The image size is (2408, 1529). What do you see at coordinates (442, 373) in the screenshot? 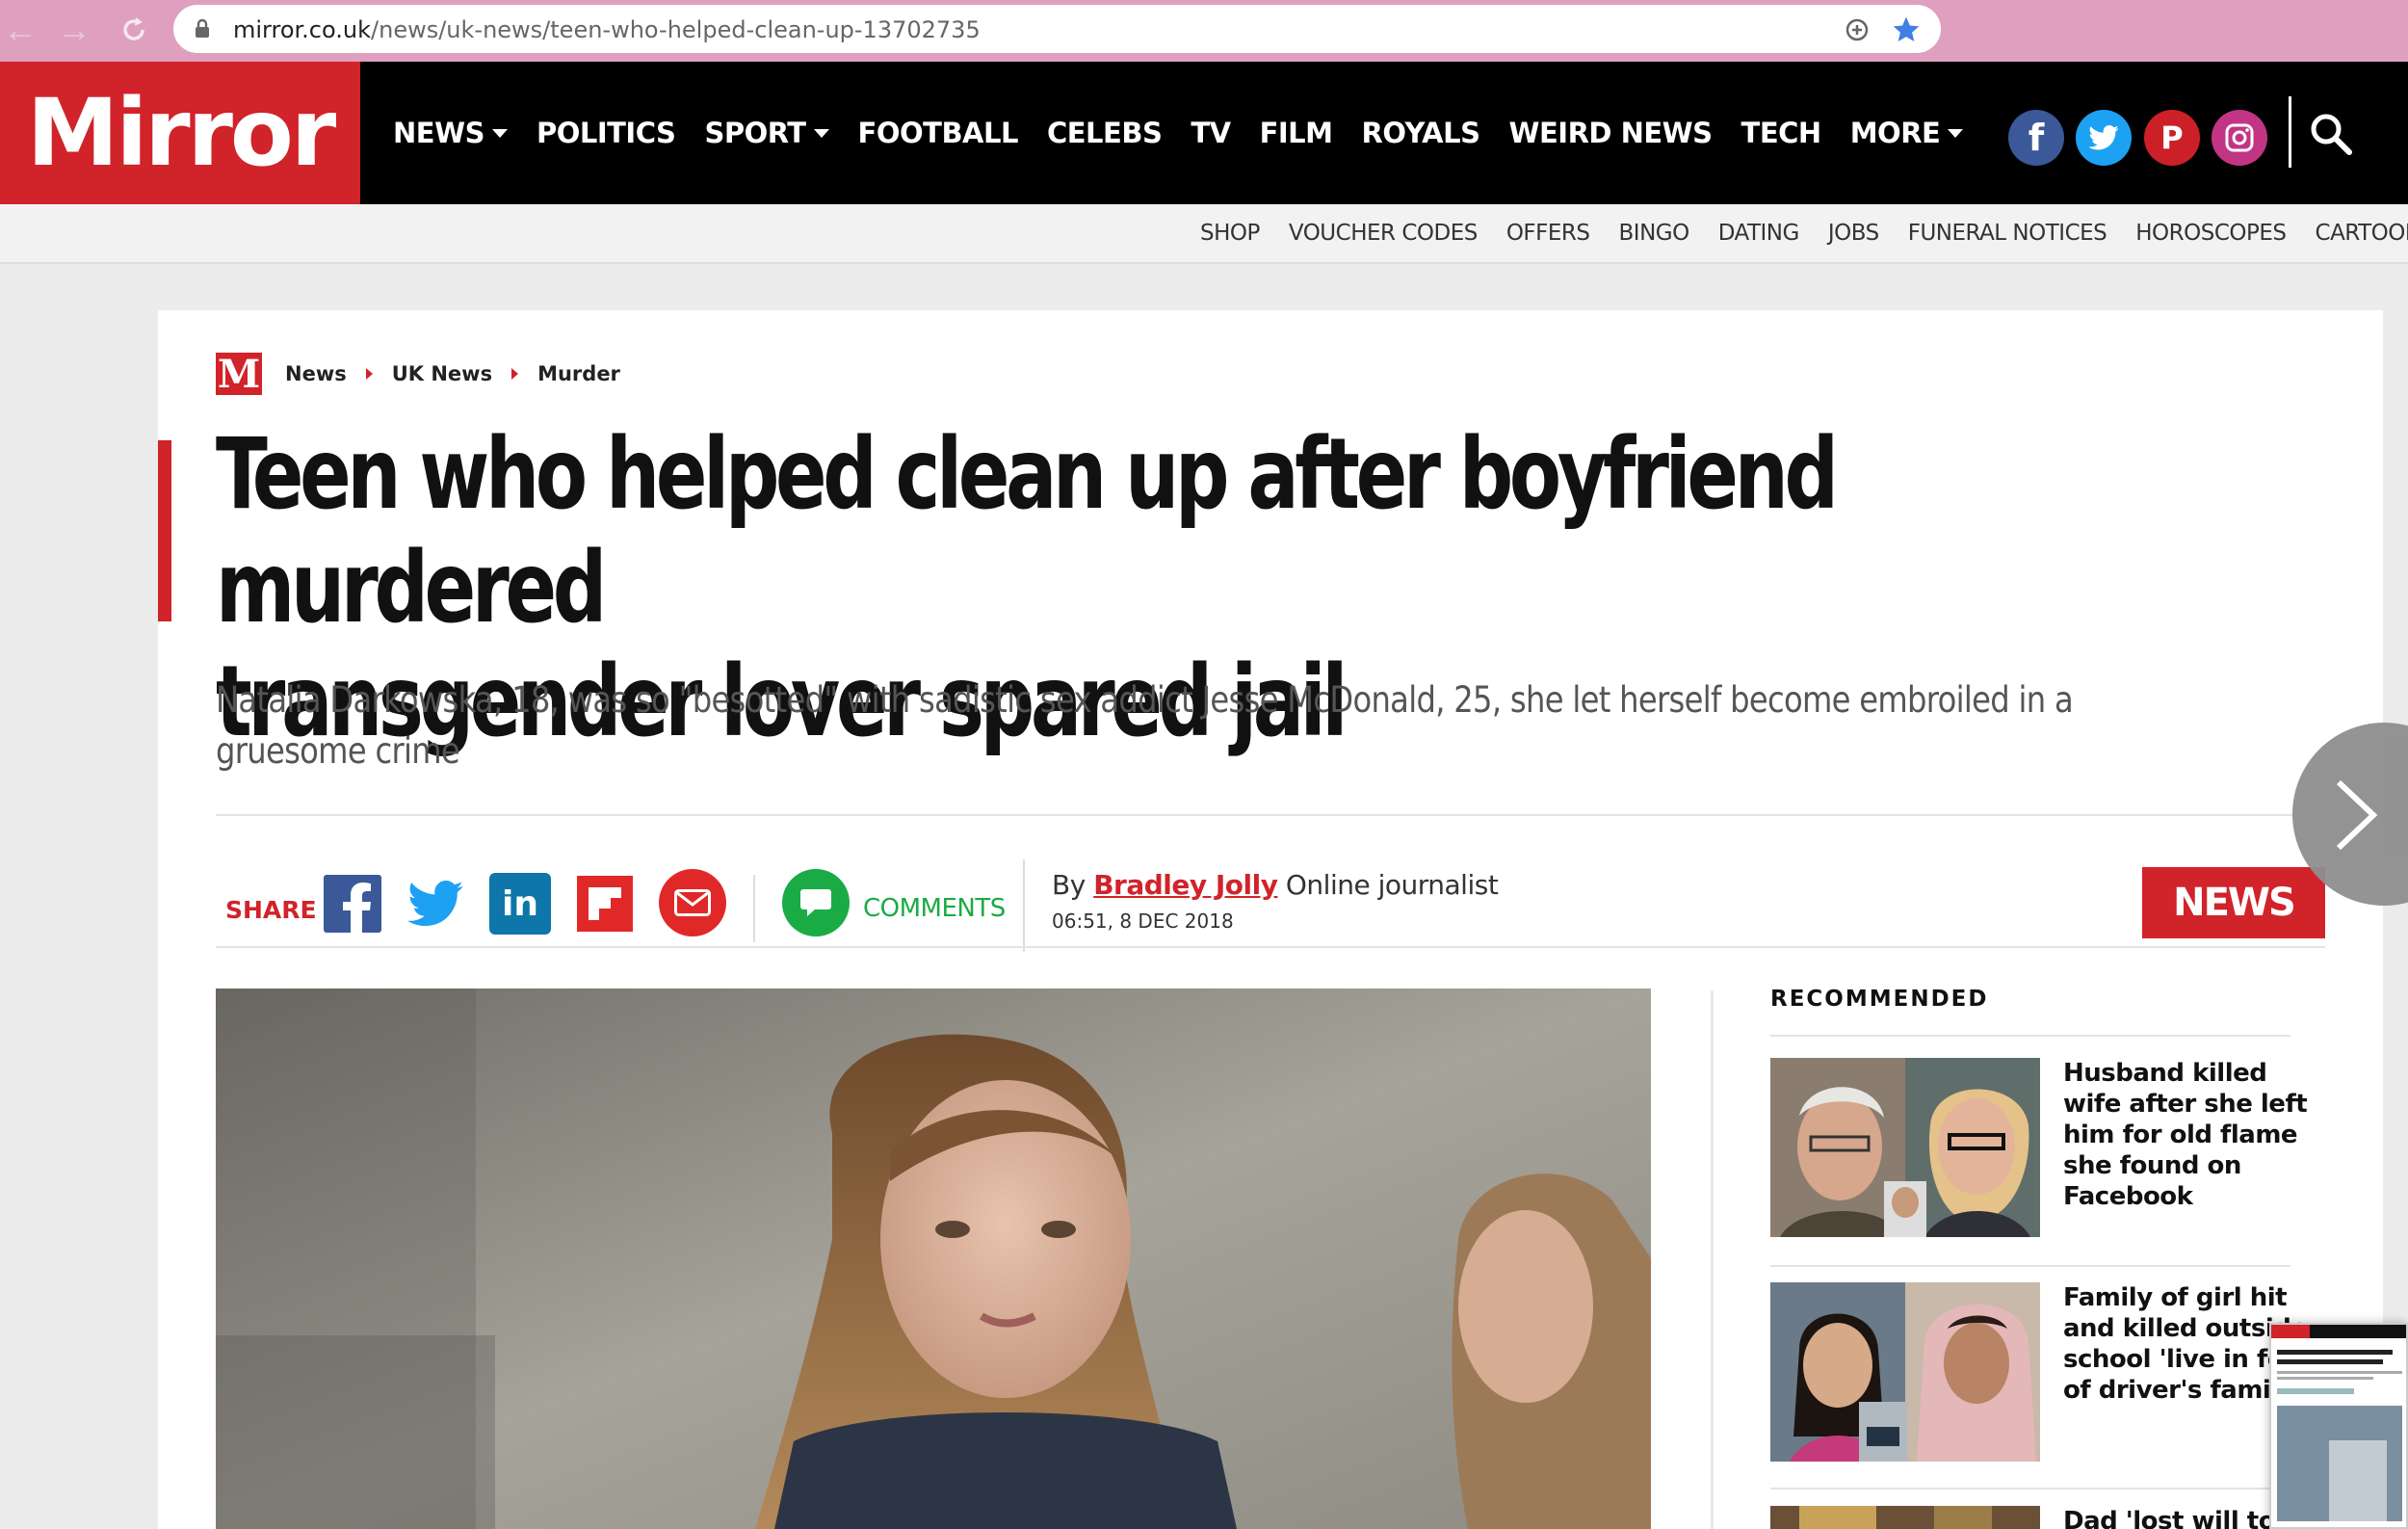
I see `breadcrumb-item: UK News` at bounding box center [442, 373].